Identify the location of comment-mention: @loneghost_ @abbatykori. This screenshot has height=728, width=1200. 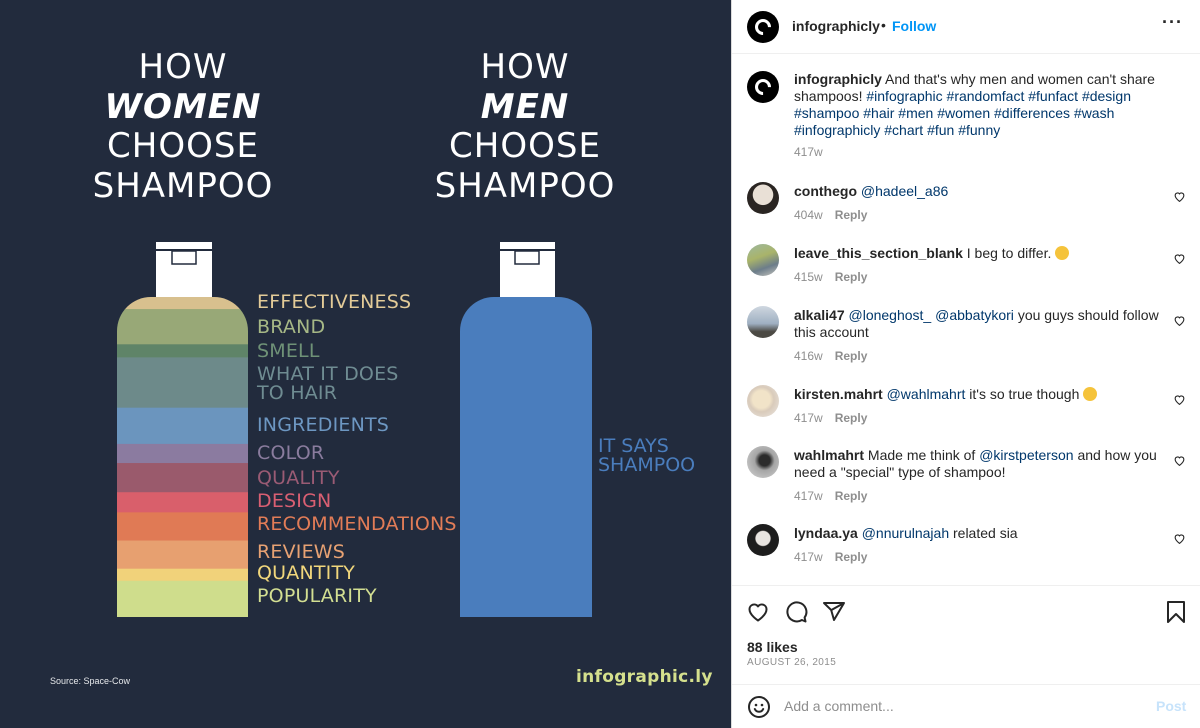
(931, 315).